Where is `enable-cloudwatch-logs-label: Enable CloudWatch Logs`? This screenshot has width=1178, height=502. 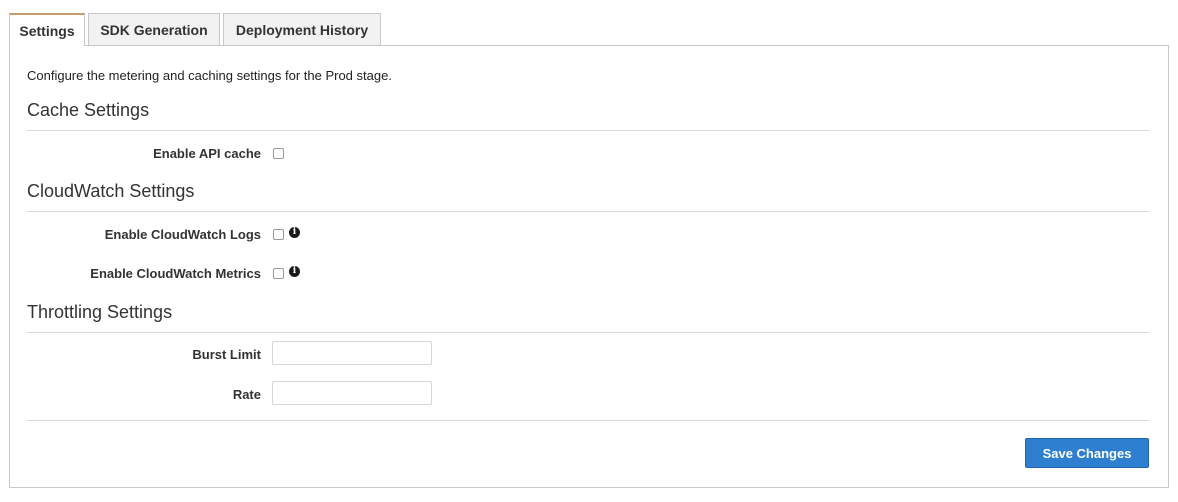 enable-cloudwatch-logs-label: Enable CloudWatch Logs is located at coordinates (182, 234).